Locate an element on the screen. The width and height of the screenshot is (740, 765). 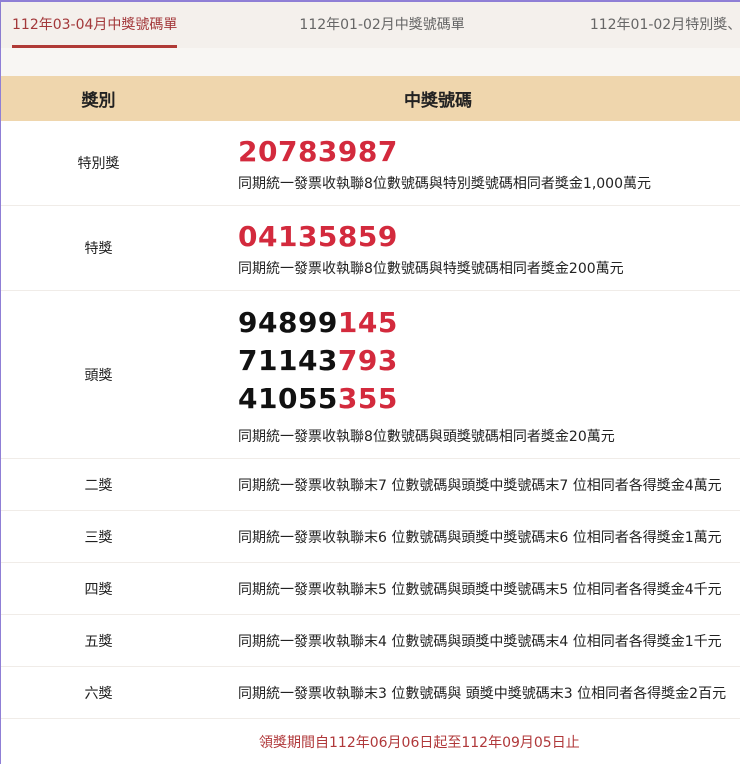
prize-name: 五獎 is located at coordinates (98, 641).